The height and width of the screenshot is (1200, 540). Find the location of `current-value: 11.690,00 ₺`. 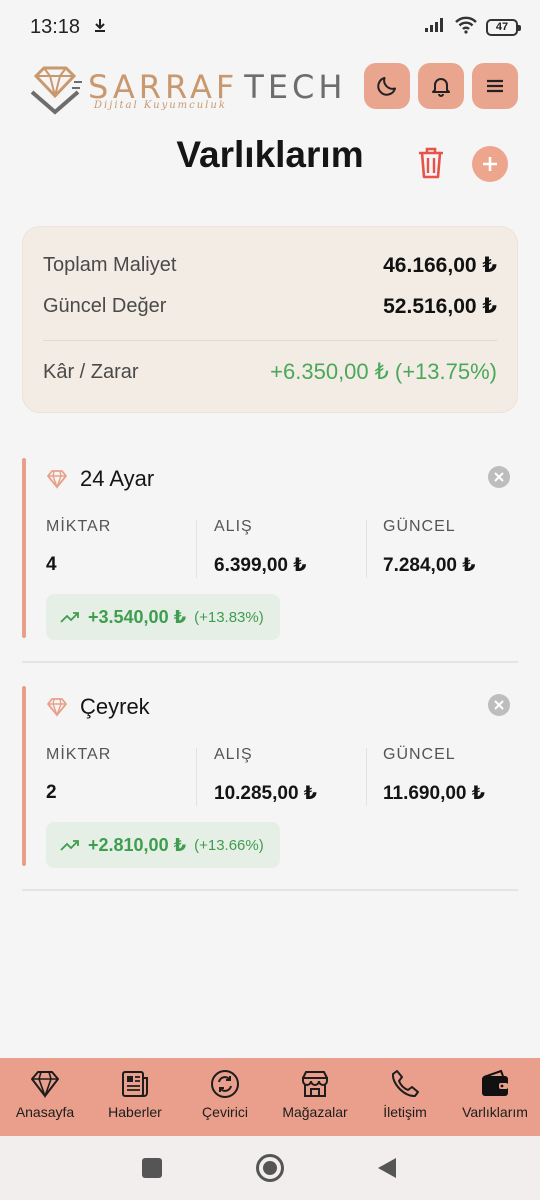

current-value: 11.690,00 ₺ is located at coordinates (434, 793).